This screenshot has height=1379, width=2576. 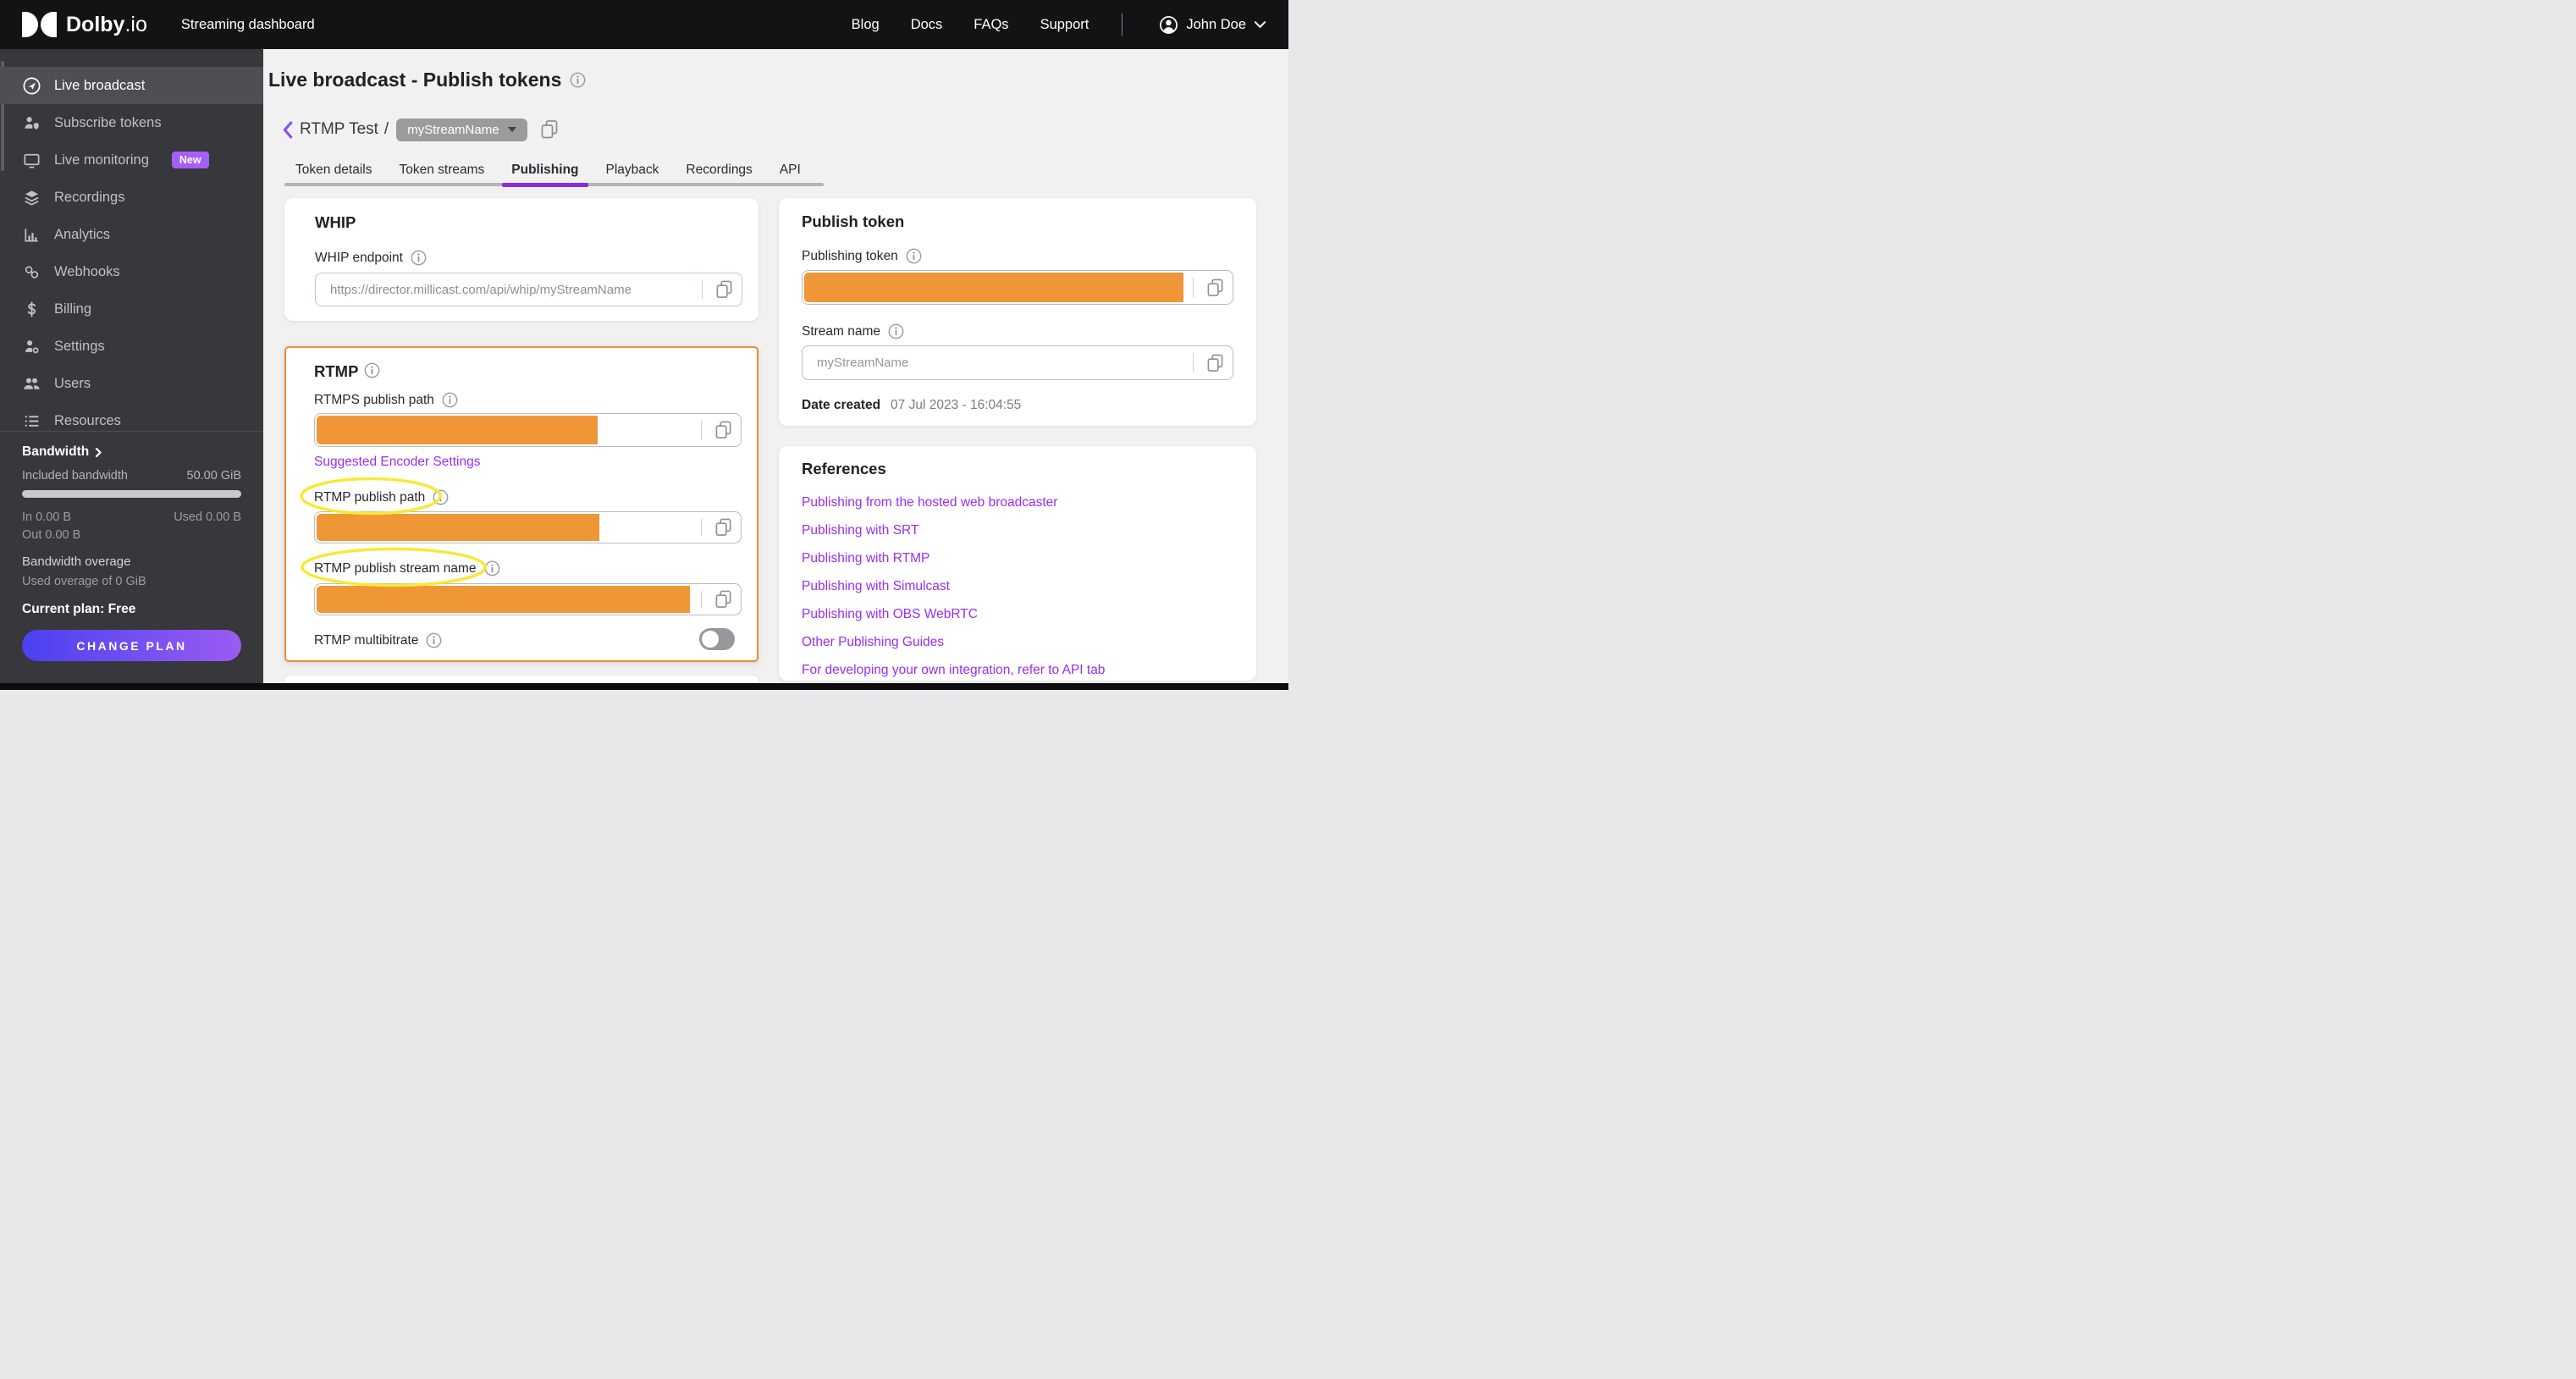 I want to click on sidebar-item-recordings: Recordings, so click(x=131, y=197).